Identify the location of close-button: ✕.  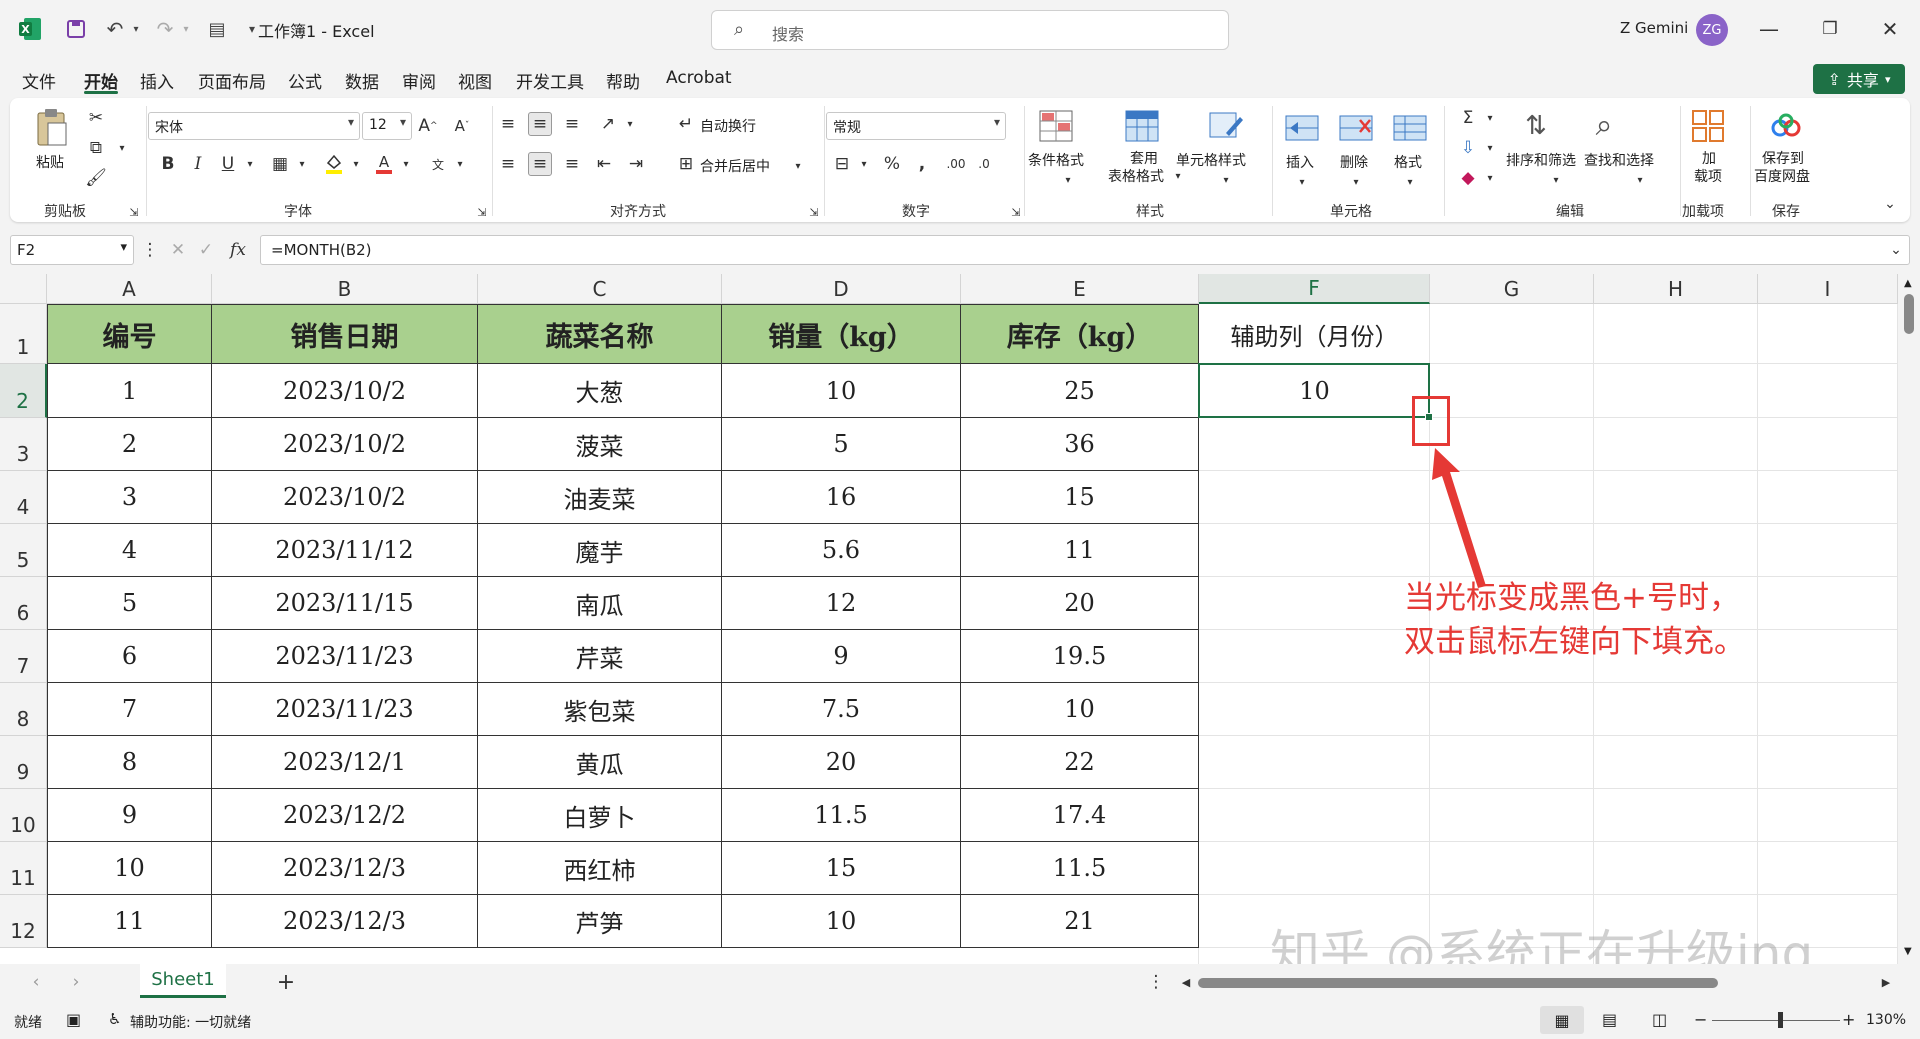
(1890, 29).